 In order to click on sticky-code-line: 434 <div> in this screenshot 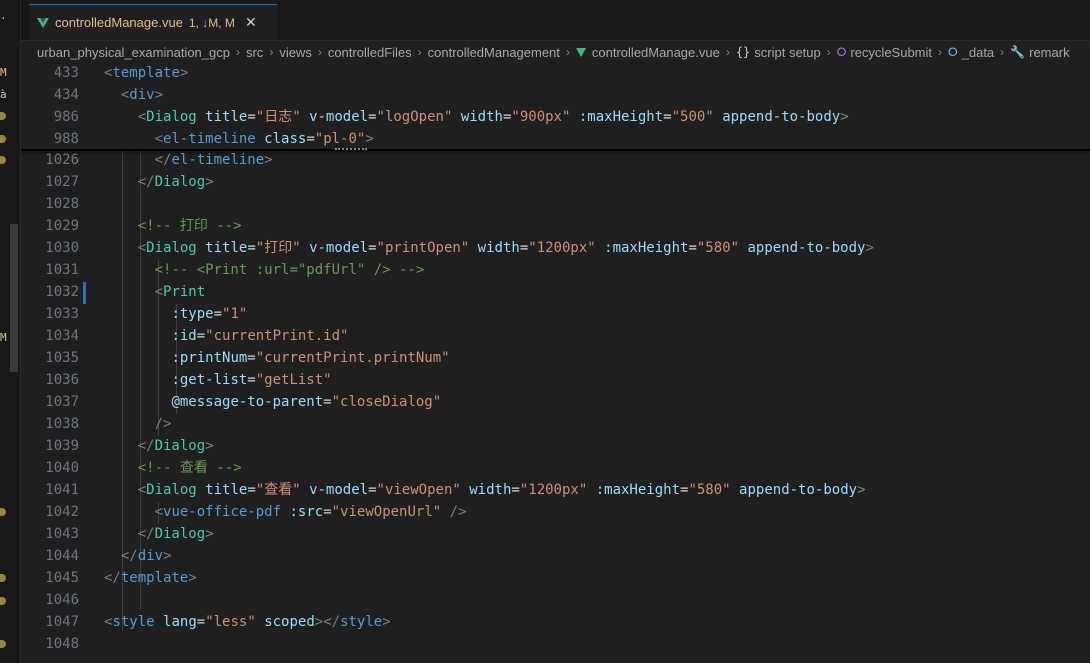, I will do `click(555, 95)`.